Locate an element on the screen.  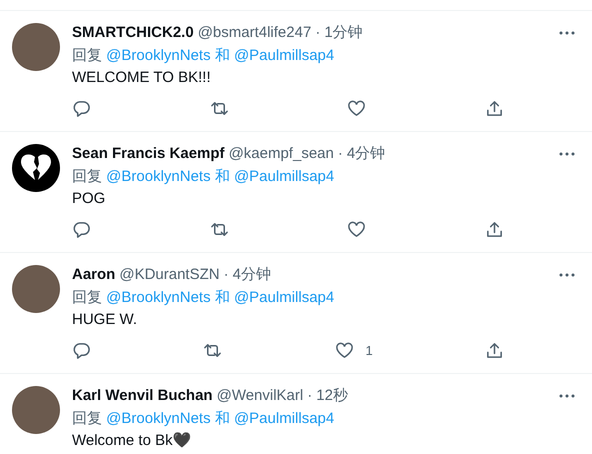
like-button: 1 is located at coordinates (353, 350).